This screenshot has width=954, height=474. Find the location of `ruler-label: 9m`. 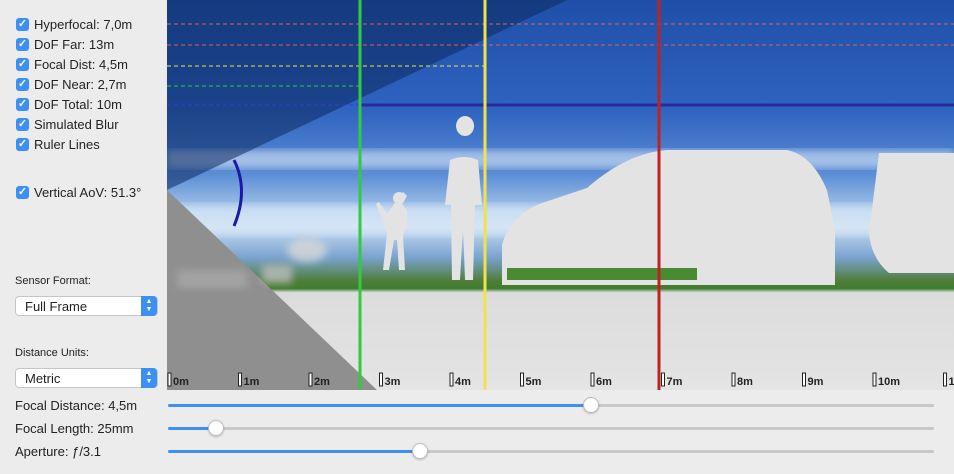

ruler-label: 9m is located at coordinates (816, 382).